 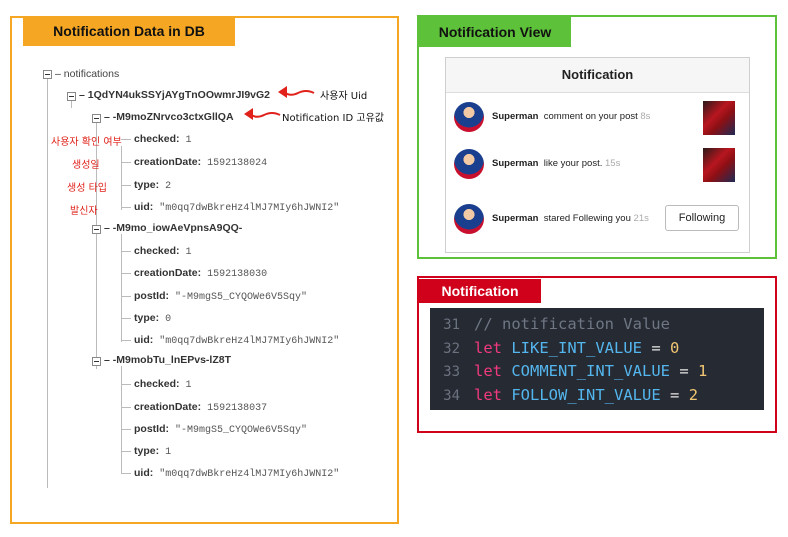 I want to click on code-line: 34 let FOLLOW_INT_VALUE = 2, so click(x=597, y=396).